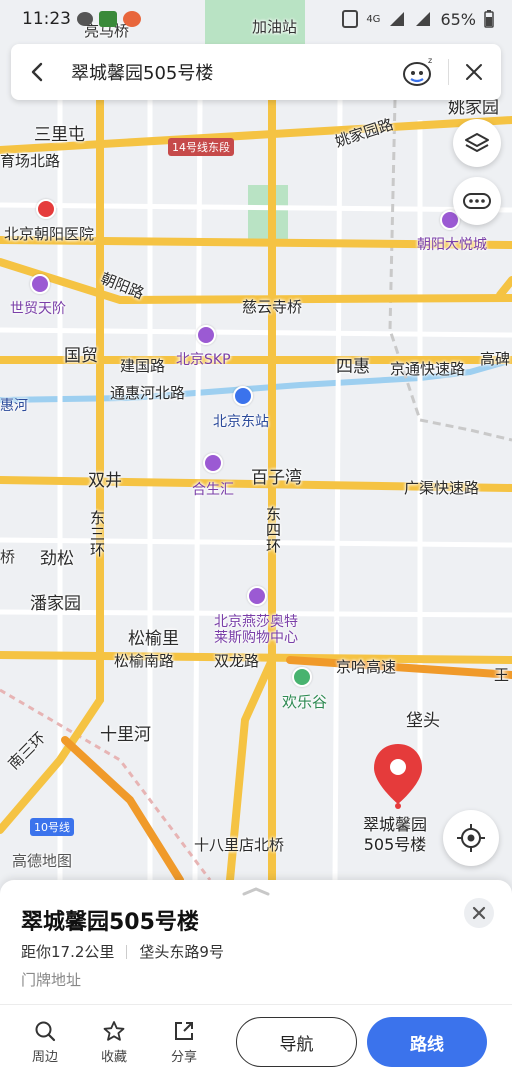 The height and width of the screenshot is (1080, 512). What do you see at coordinates (489, 19) in the screenshot?
I see `battery-icon` at bounding box center [489, 19].